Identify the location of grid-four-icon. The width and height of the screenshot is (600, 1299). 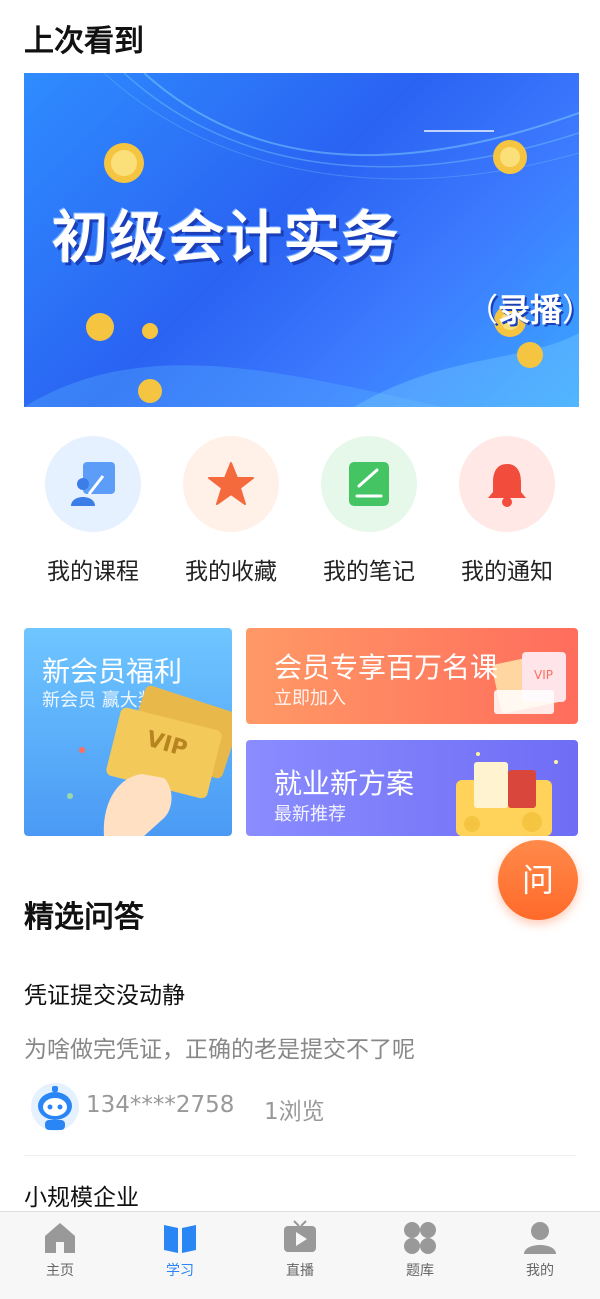
(420, 1238).